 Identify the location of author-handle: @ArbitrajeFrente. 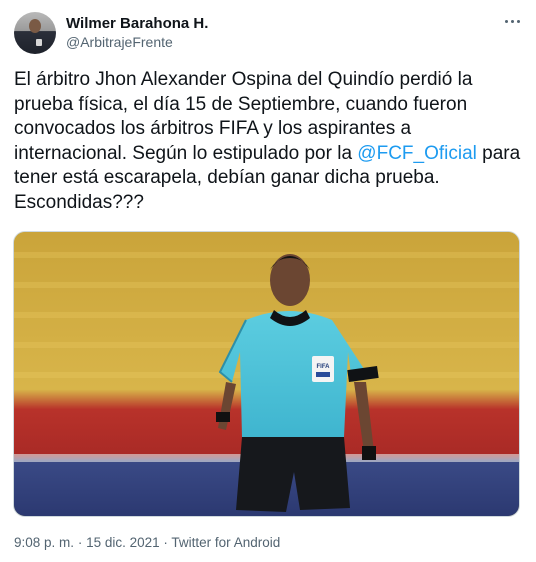
(119, 42).